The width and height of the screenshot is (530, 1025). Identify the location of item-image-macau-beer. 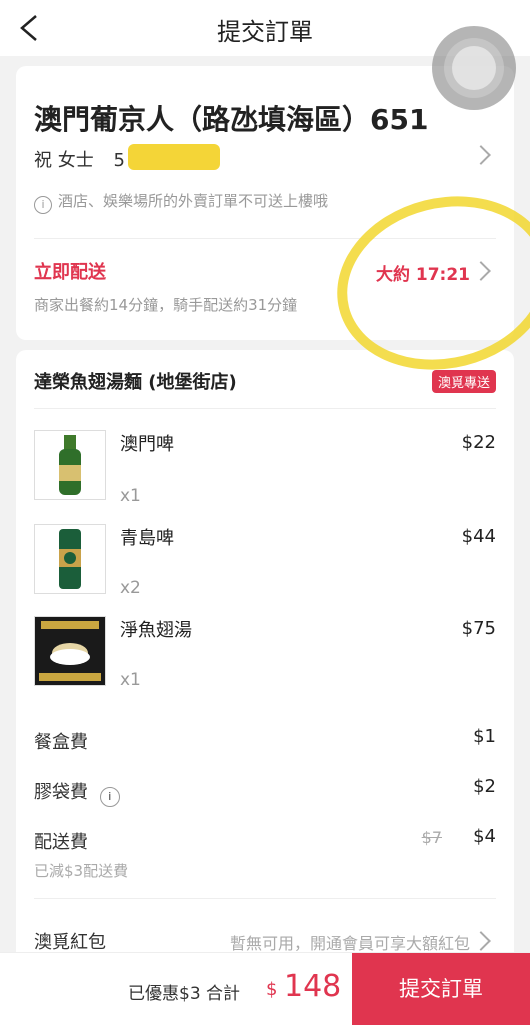
(70, 465).